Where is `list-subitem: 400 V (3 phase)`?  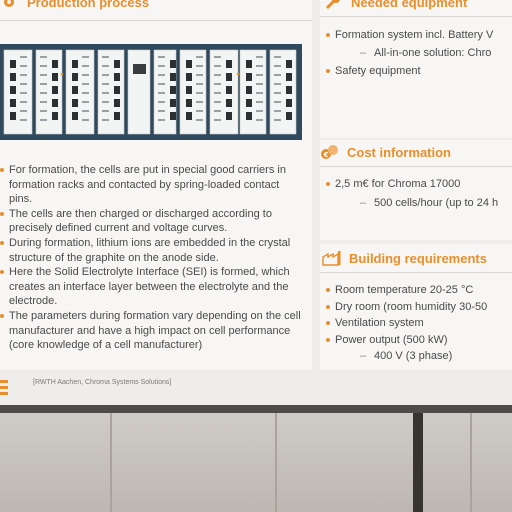 list-subitem: 400 V (3 phase) is located at coordinates (419, 356).